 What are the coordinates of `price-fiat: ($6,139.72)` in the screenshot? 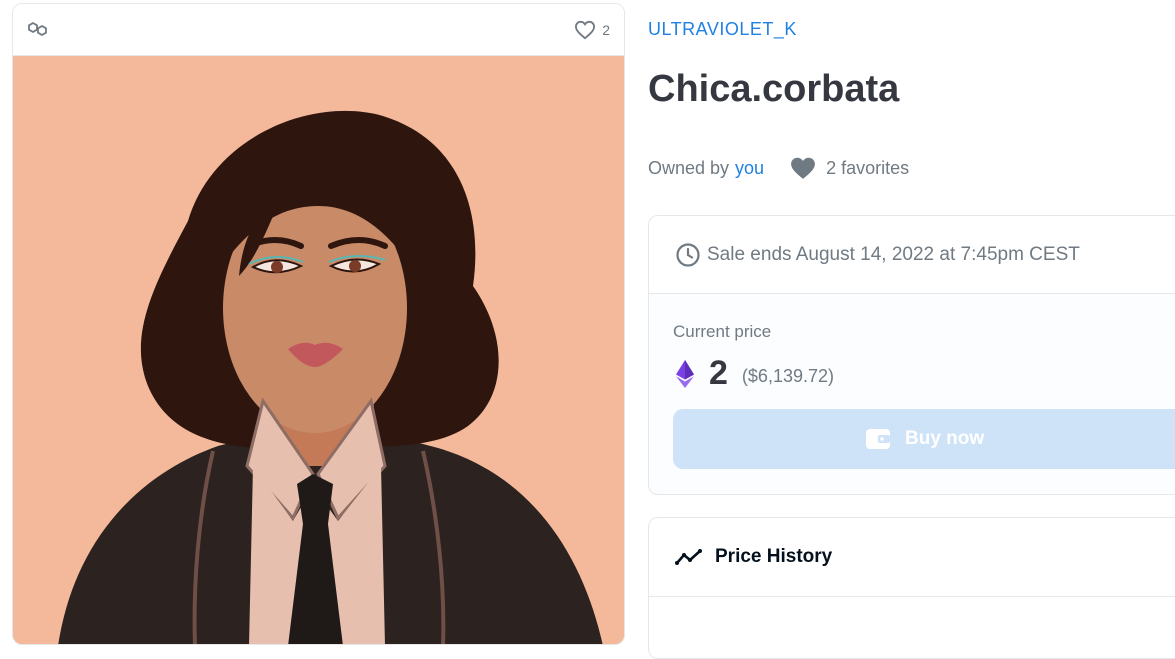 It's located at (787, 376).